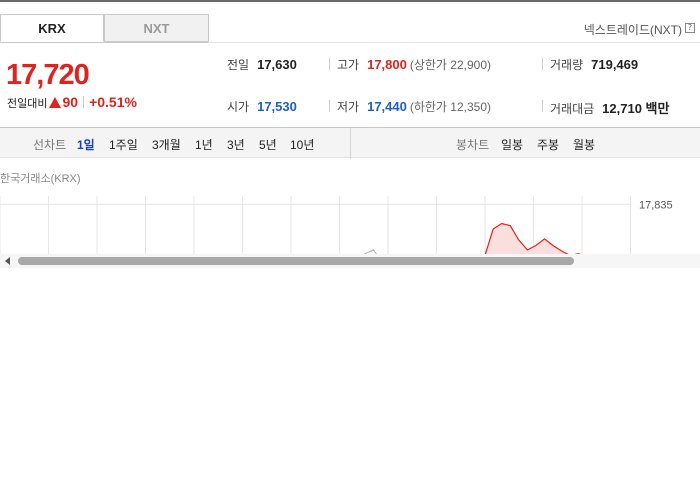 This screenshot has width=700, height=490. I want to click on current-price: 17,720, so click(48, 75).